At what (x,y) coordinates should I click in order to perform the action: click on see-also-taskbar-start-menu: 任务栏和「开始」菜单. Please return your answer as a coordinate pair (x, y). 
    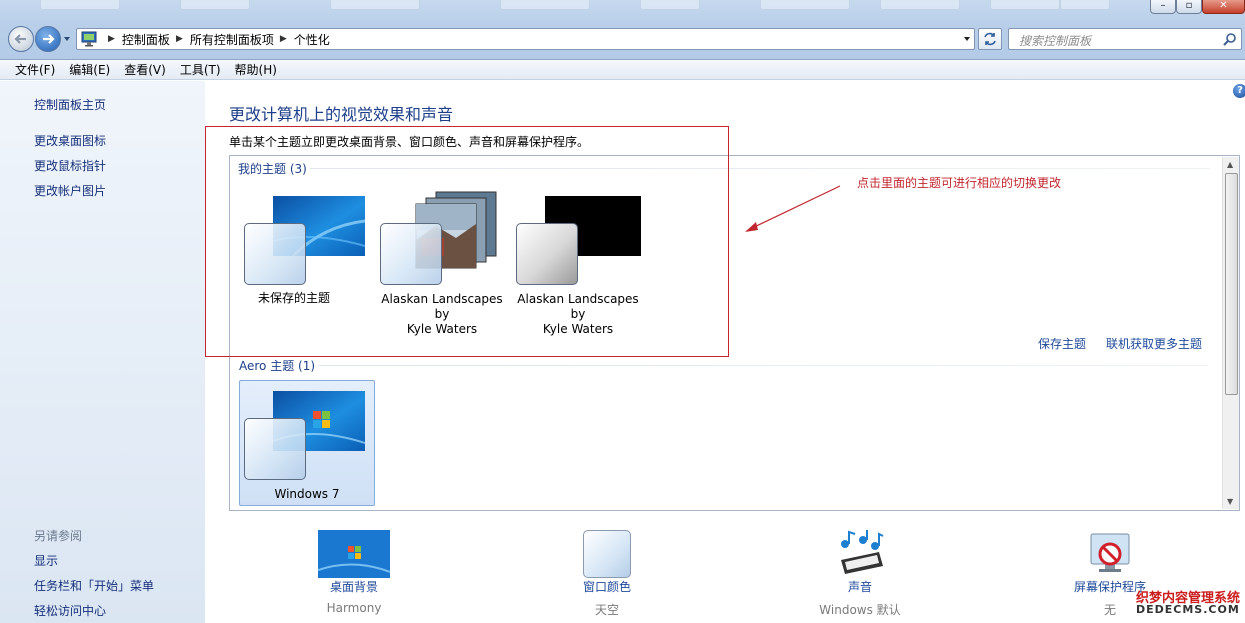
    Looking at the image, I should click on (94, 585).